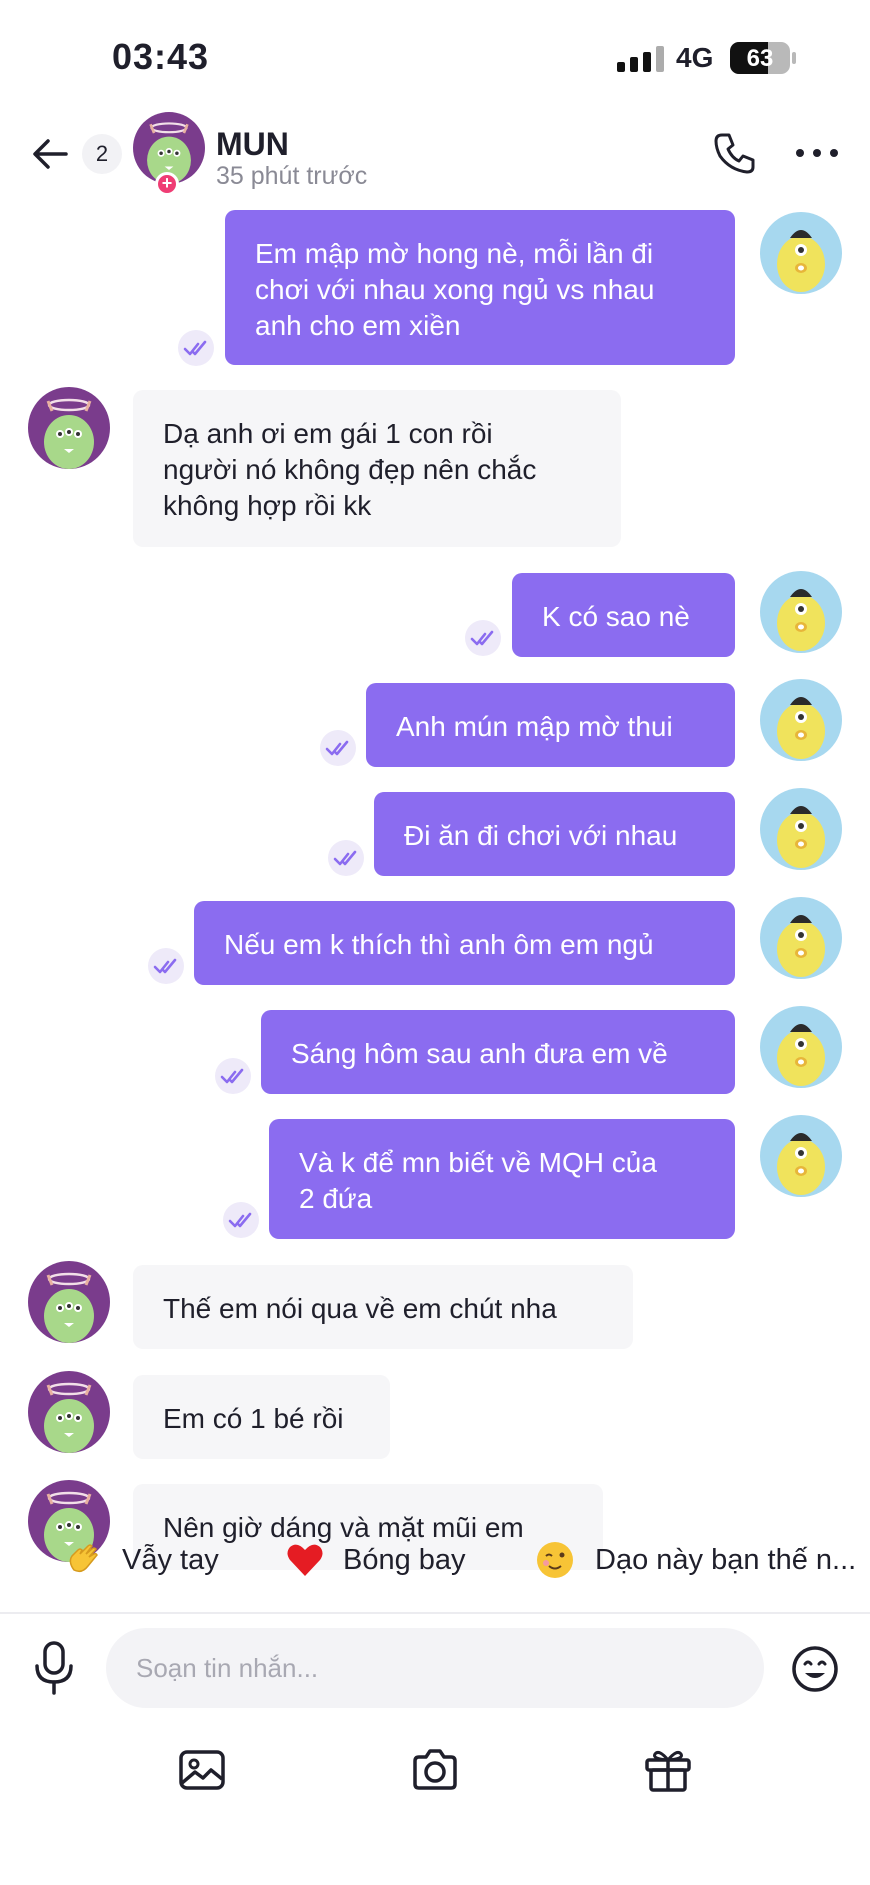 The image size is (870, 1885). I want to click on message-text-line: Thế em nói qua về em chút nha, so click(360, 1308).